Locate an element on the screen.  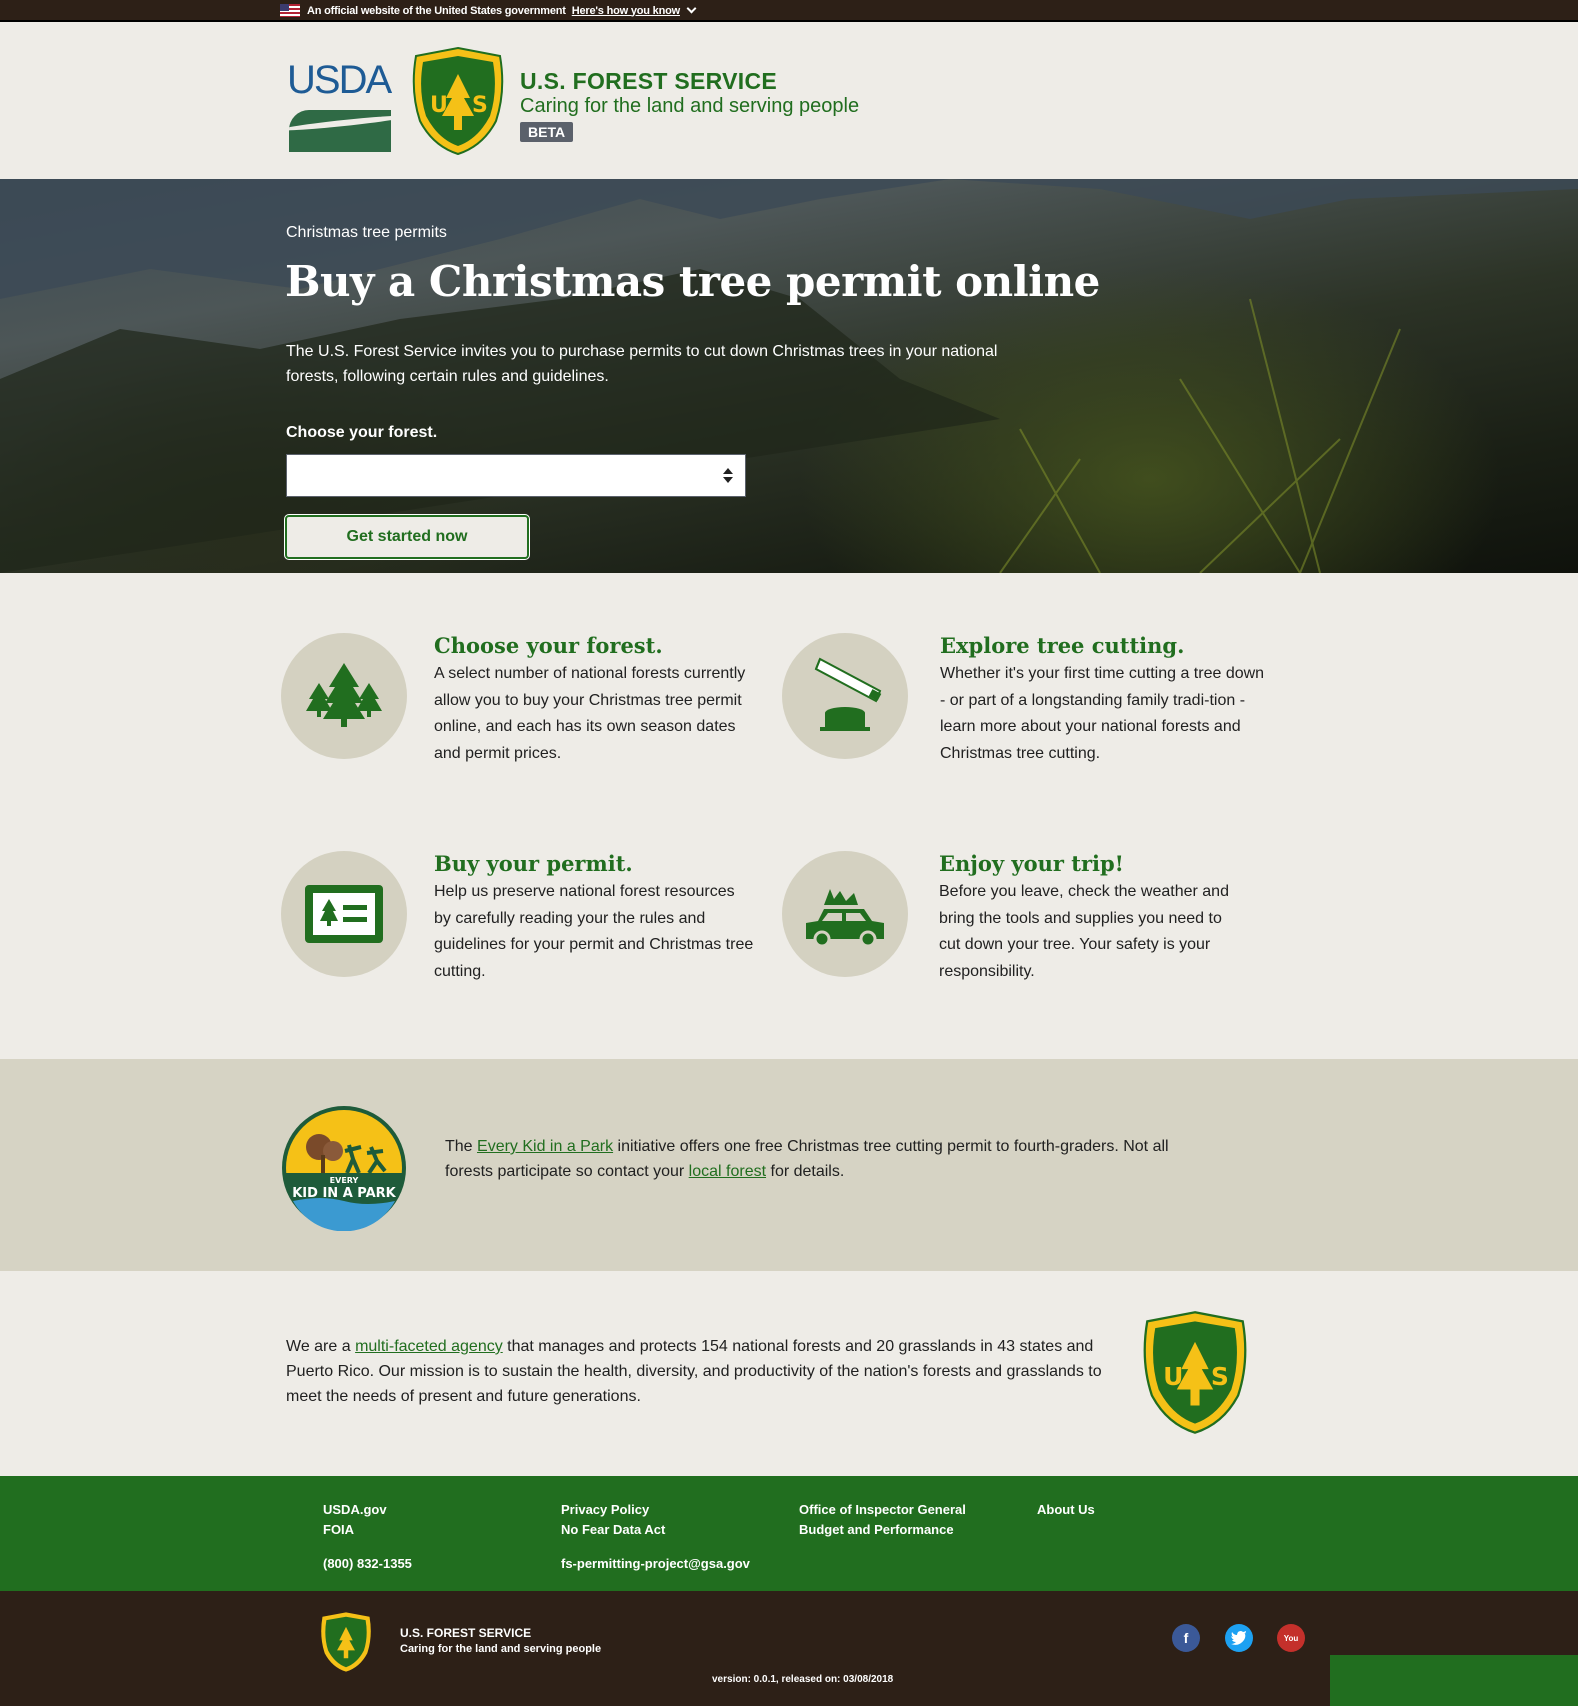
svg-text: KID IN A PARK is located at coordinates (344, 1193).